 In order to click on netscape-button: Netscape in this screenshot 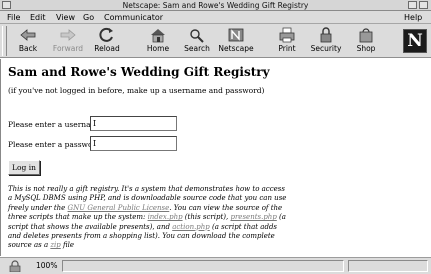, I will do `click(236, 41)`.